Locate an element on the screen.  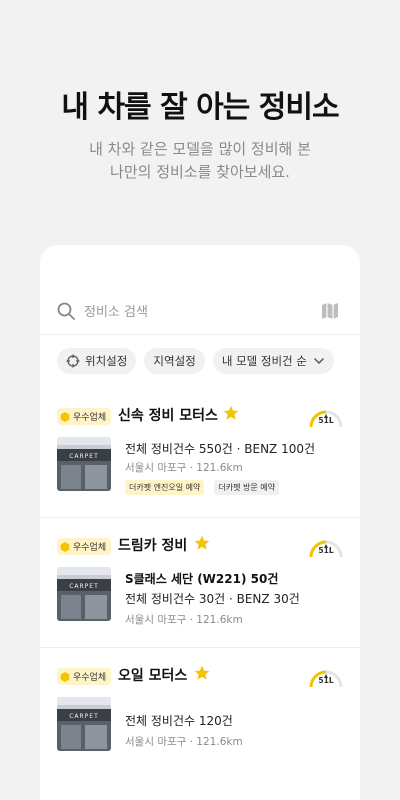
search-bar is located at coordinates (200, 312).